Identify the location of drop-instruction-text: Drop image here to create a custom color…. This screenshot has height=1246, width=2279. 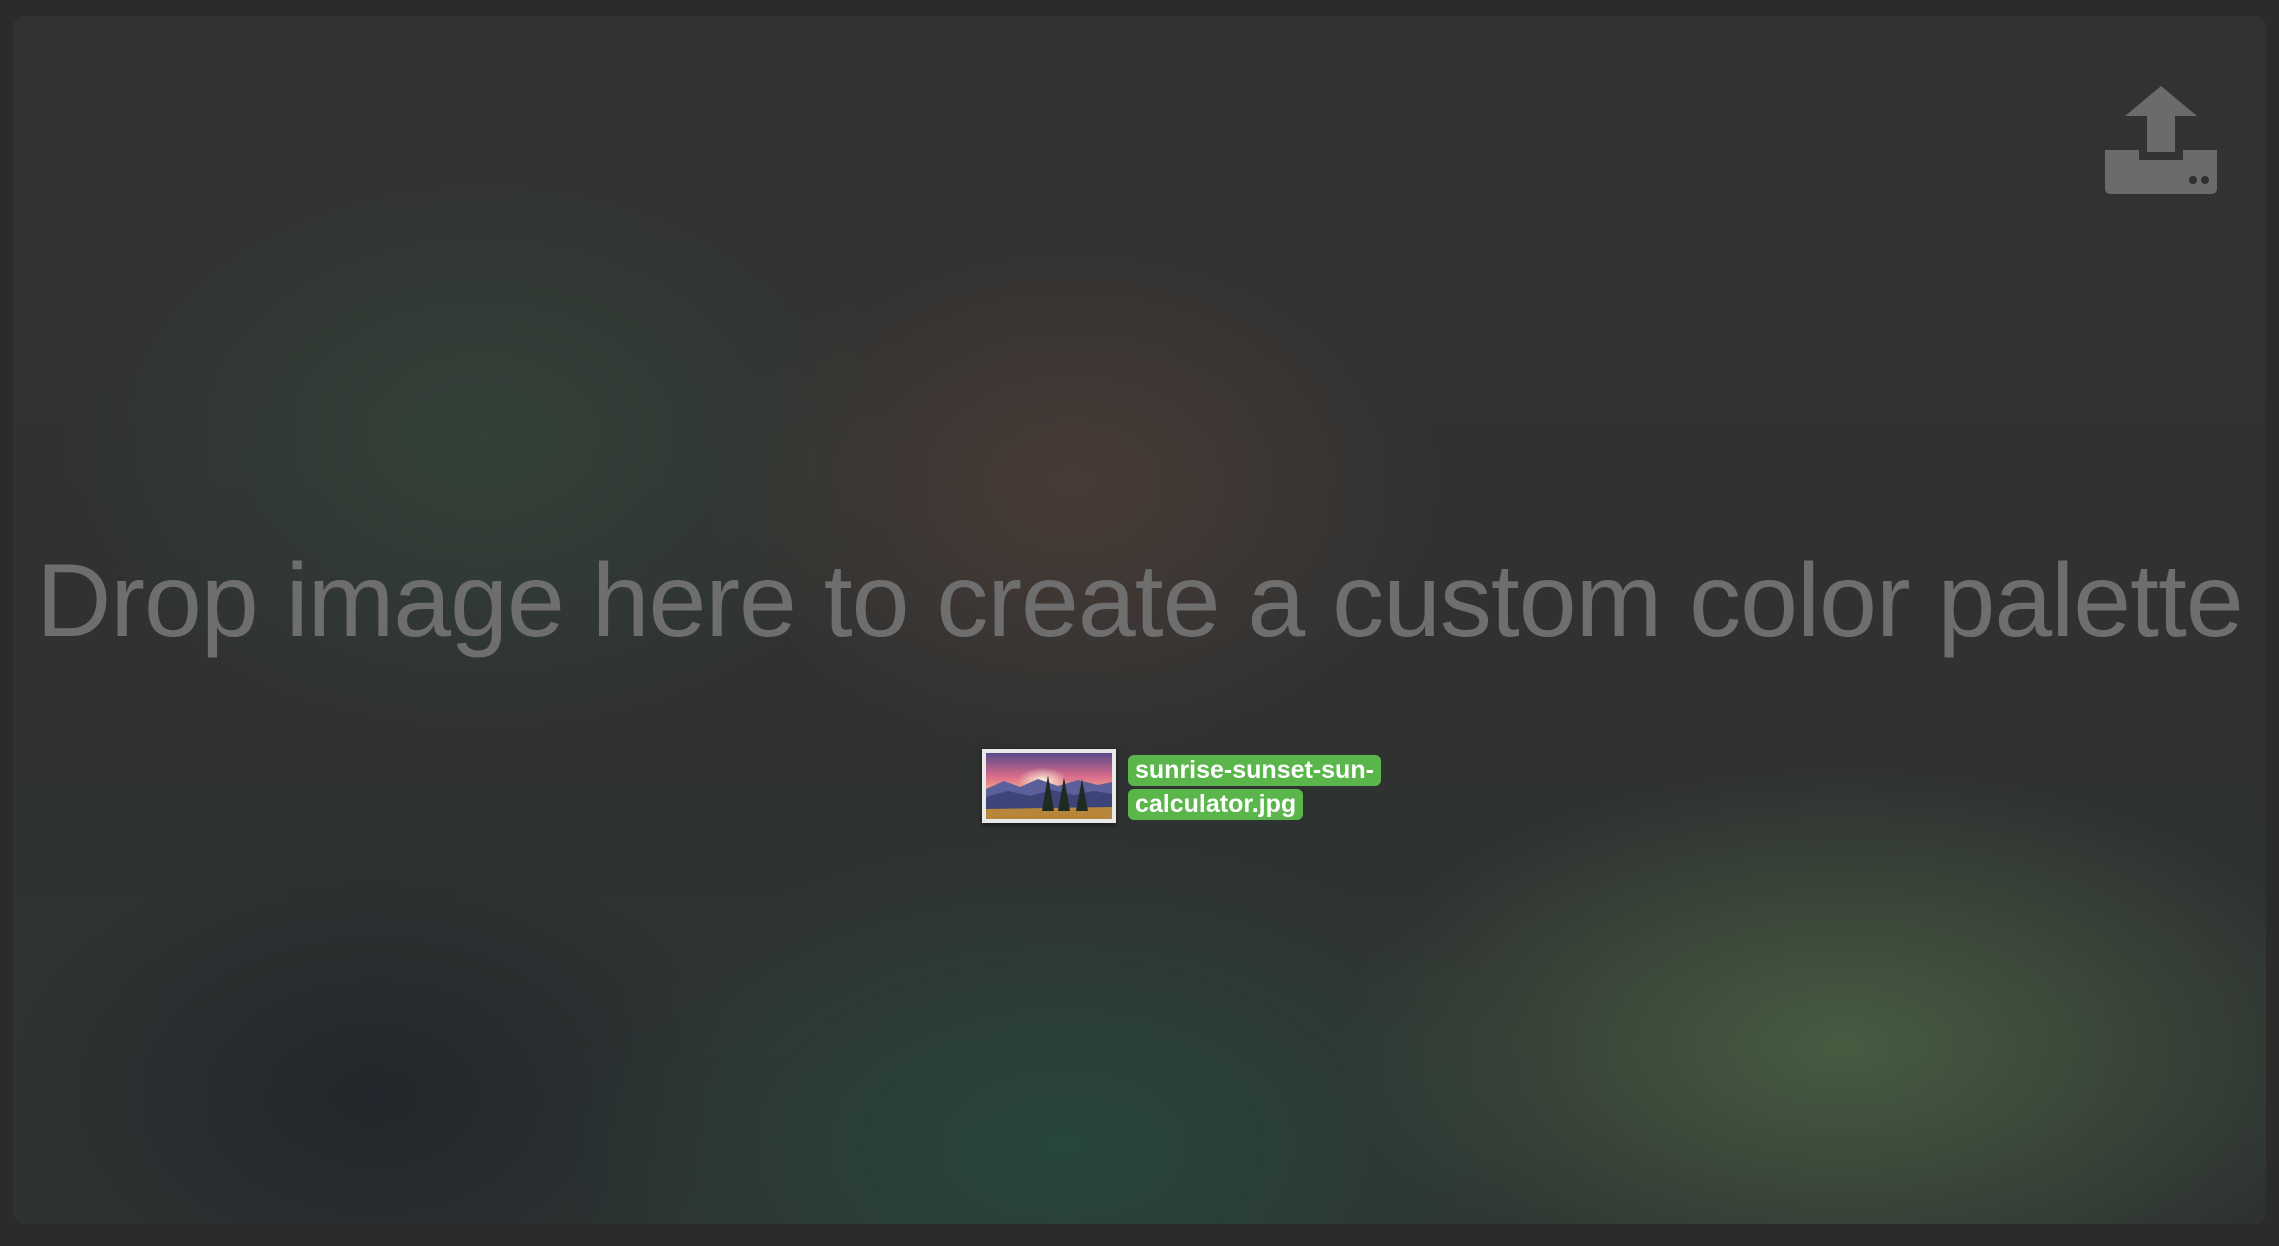
(1139, 601).